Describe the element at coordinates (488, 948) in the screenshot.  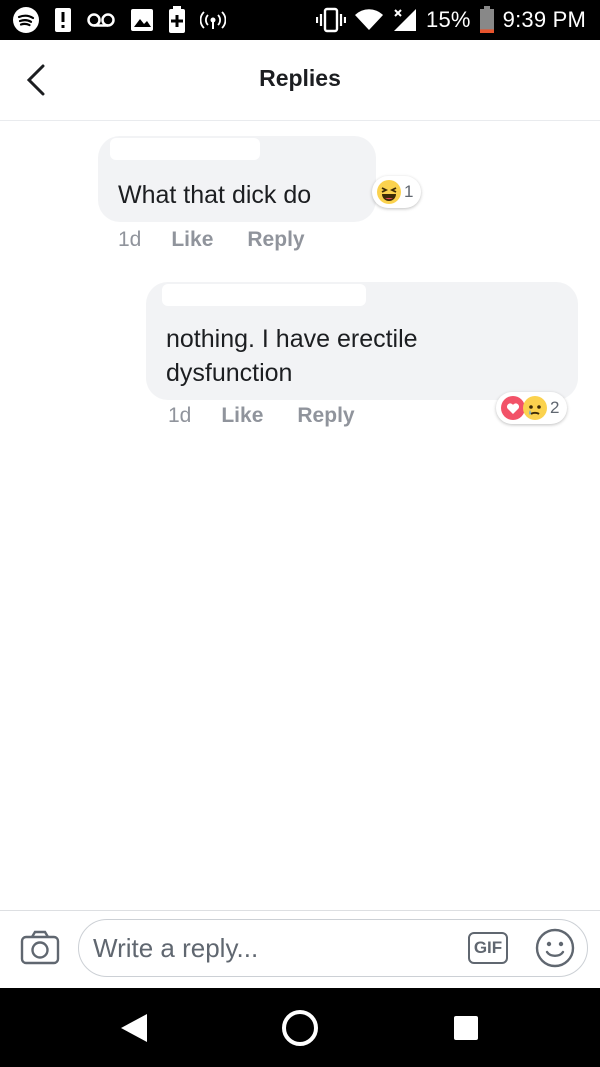
I see `gif-button: GIF` at that location.